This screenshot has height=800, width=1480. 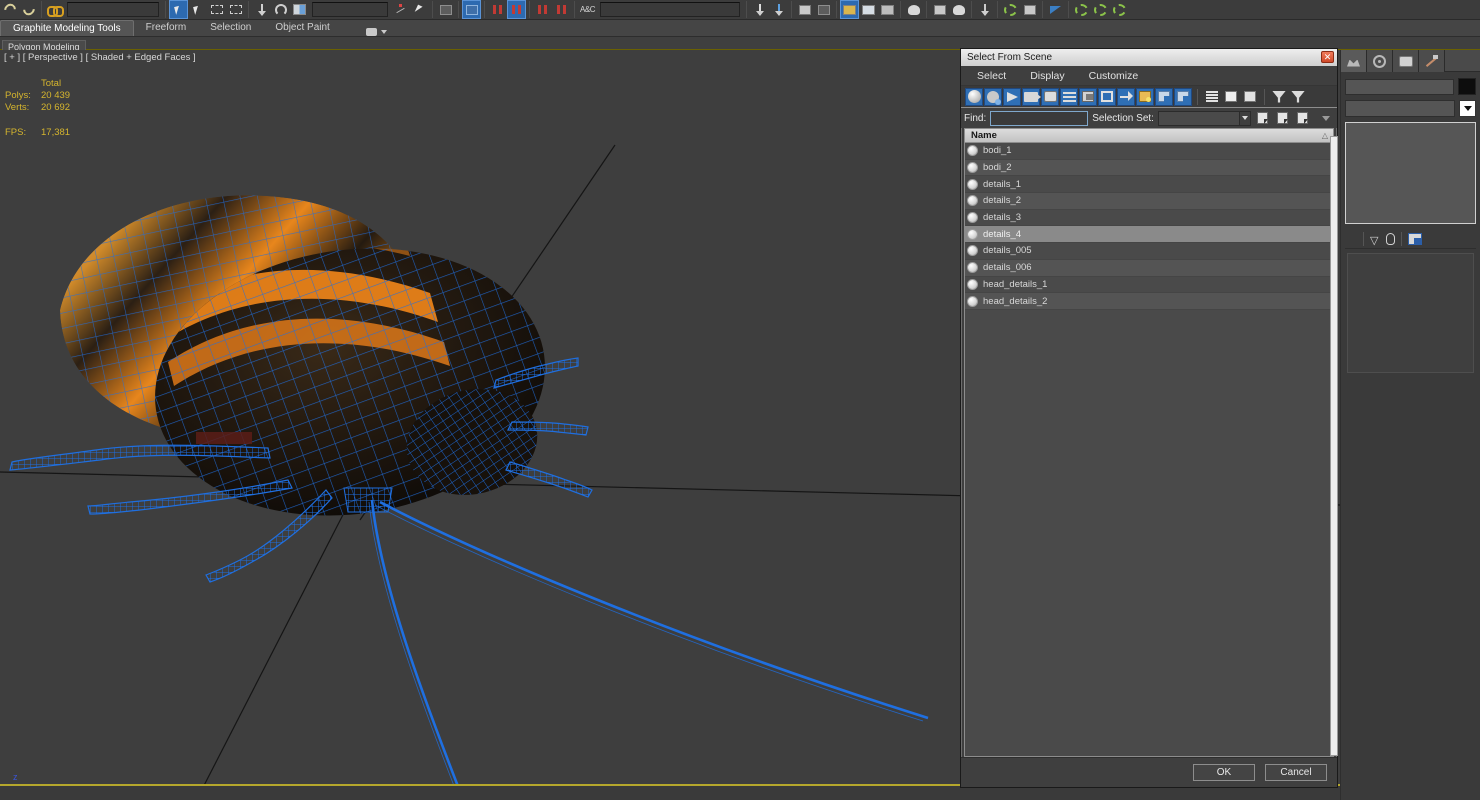 I want to click on list-item: head_details_2, so click(x=1149, y=301).